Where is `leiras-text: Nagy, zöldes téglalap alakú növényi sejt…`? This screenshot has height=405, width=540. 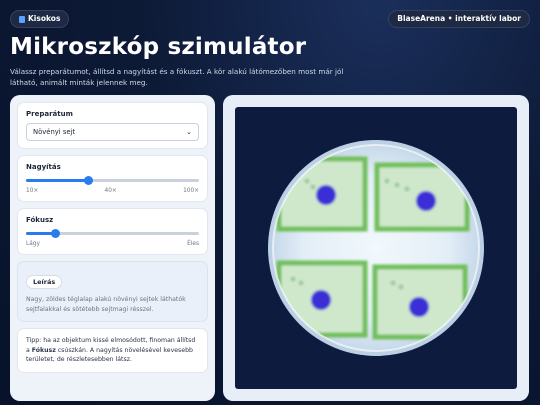 leiras-text: Nagy, zöldes téglalap alakú növényi sejt… is located at coordinates (106, 304).